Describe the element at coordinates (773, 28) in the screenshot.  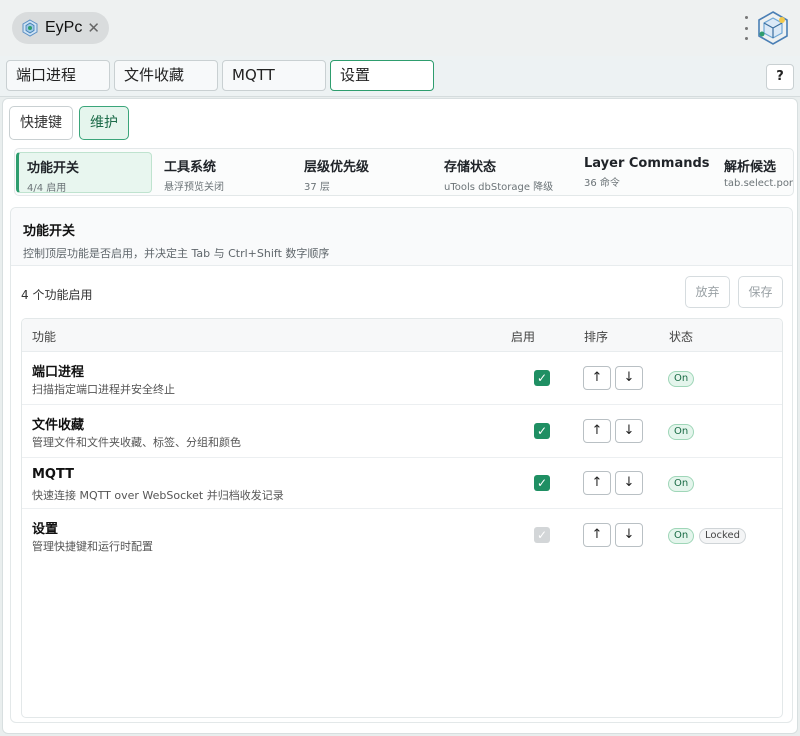
I see `brand-logo-icon` at that location.